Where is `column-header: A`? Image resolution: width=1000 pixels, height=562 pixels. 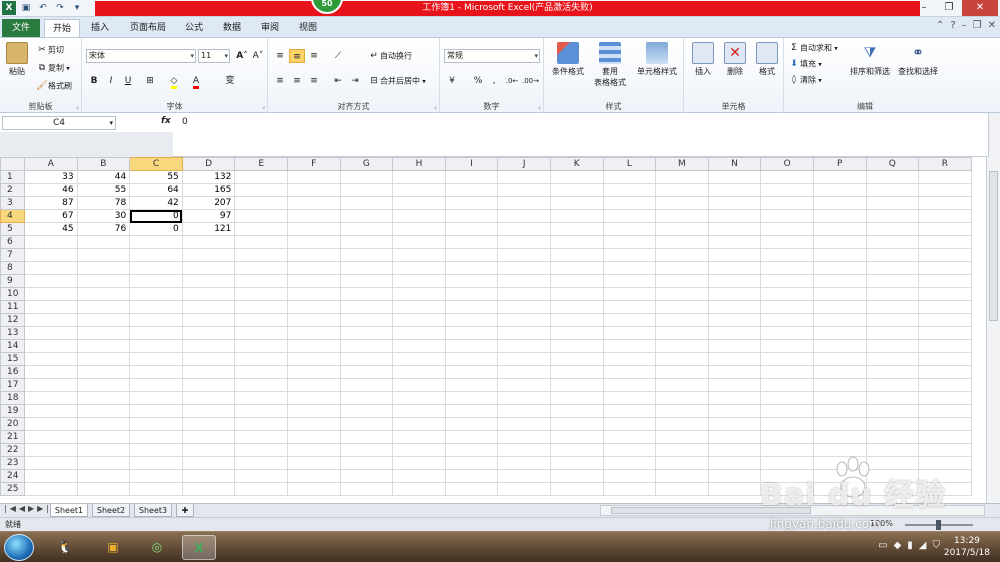
column-header: A is located at coordinates (51, 164).